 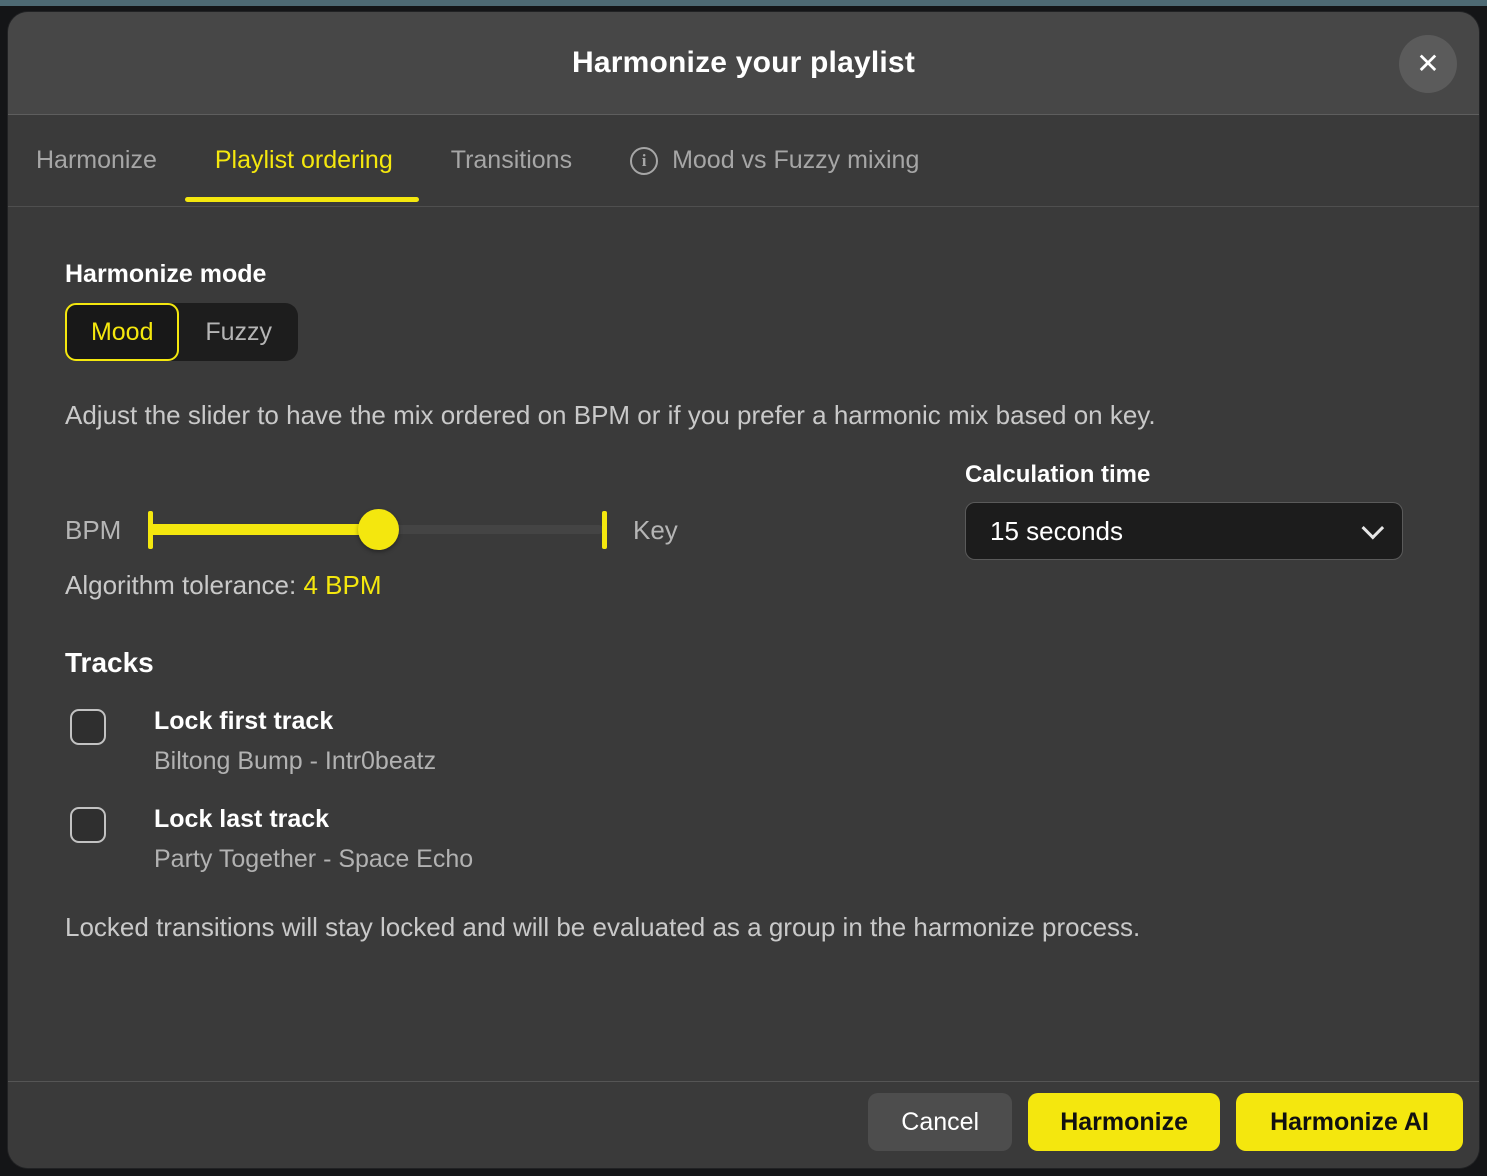 I want to click on slider-key-label: Key, so click(x=655, y=530).